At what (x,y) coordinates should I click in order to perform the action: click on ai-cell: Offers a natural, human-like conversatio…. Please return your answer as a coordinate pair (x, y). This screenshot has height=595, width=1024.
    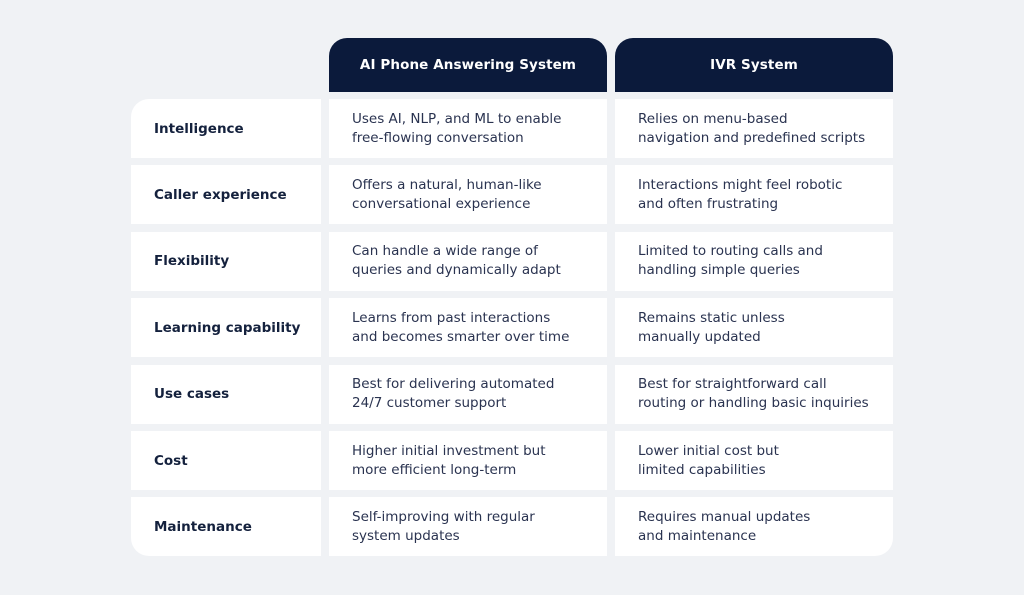
    Looking at the image, I should click on (468, 195).